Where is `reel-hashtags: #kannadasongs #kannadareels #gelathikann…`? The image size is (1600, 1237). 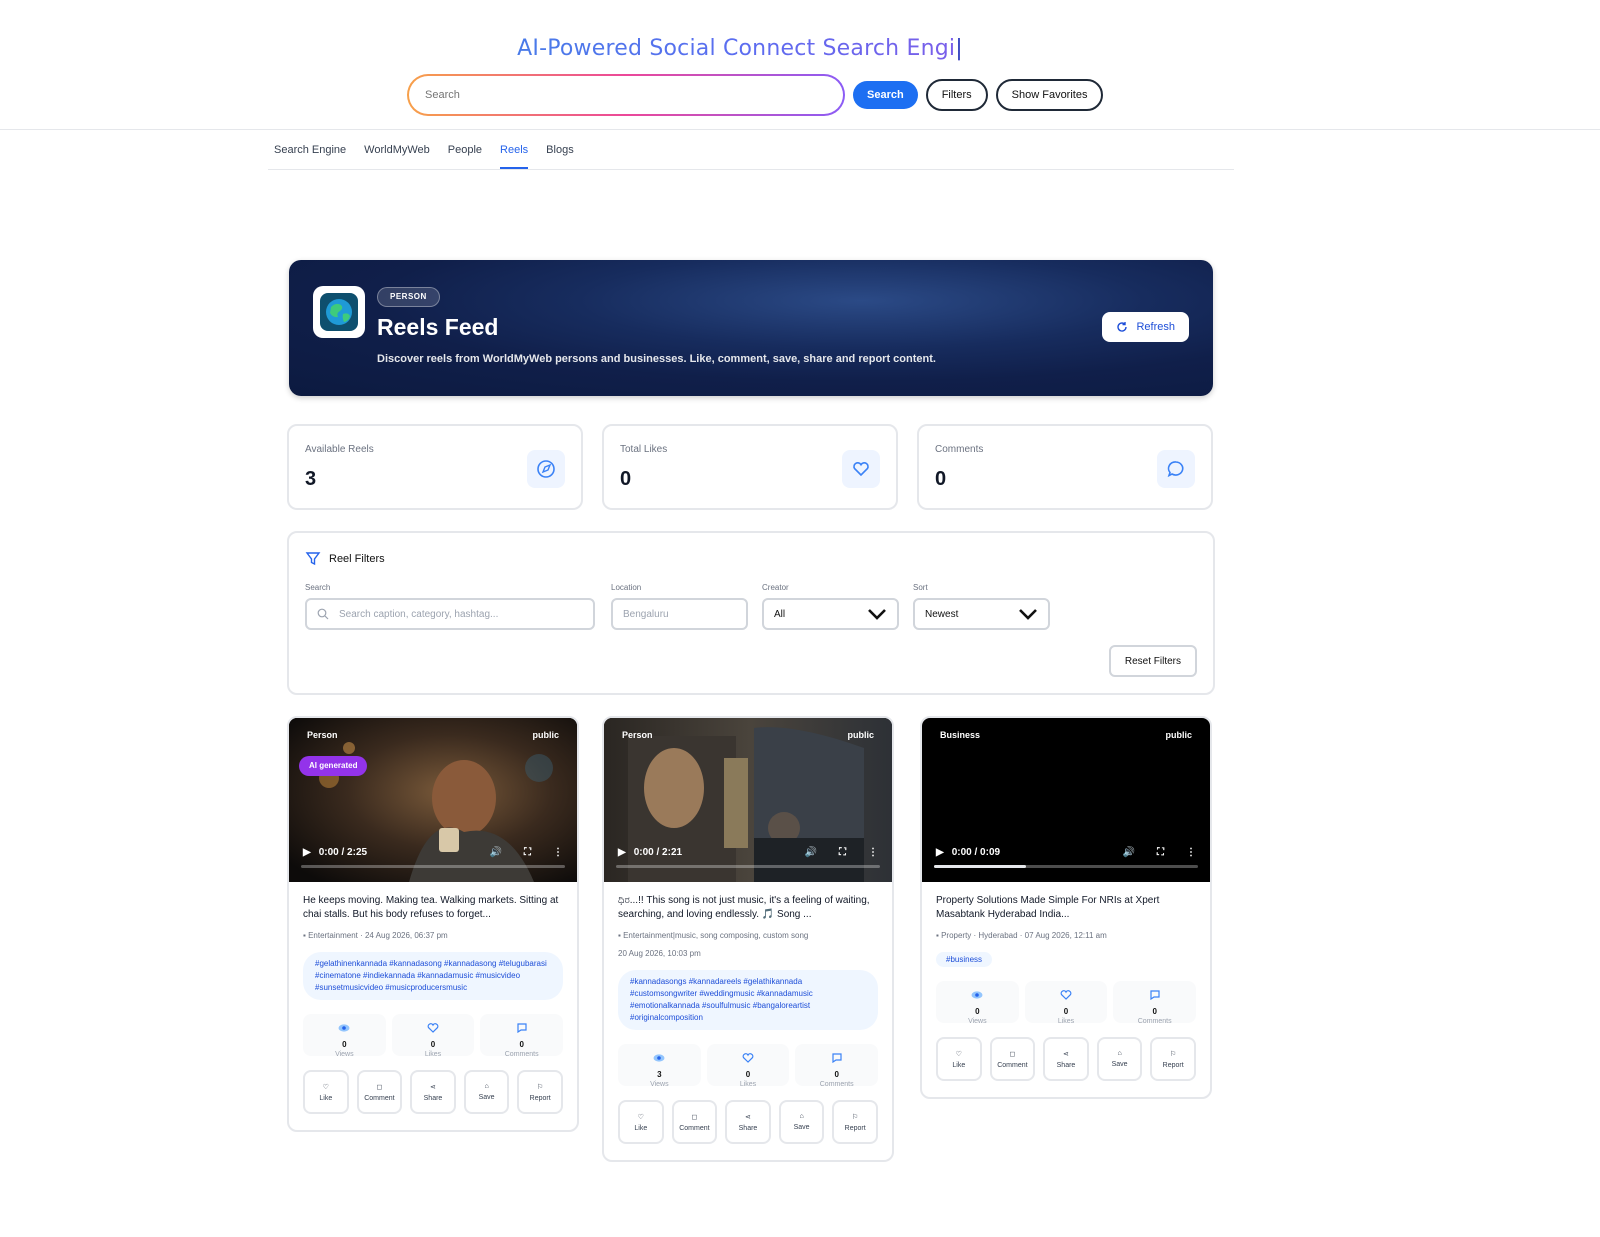 reel-hashtags: #kannadasongs #kannadareels #gelathikann… is located at coordinates (748, 1000).